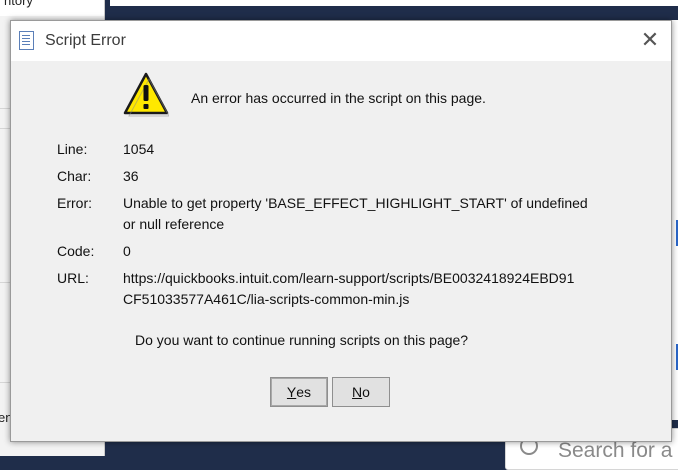 The width and height of the screenshot is (678, 470). I want to click on script-page-icon, so click(26, 40).